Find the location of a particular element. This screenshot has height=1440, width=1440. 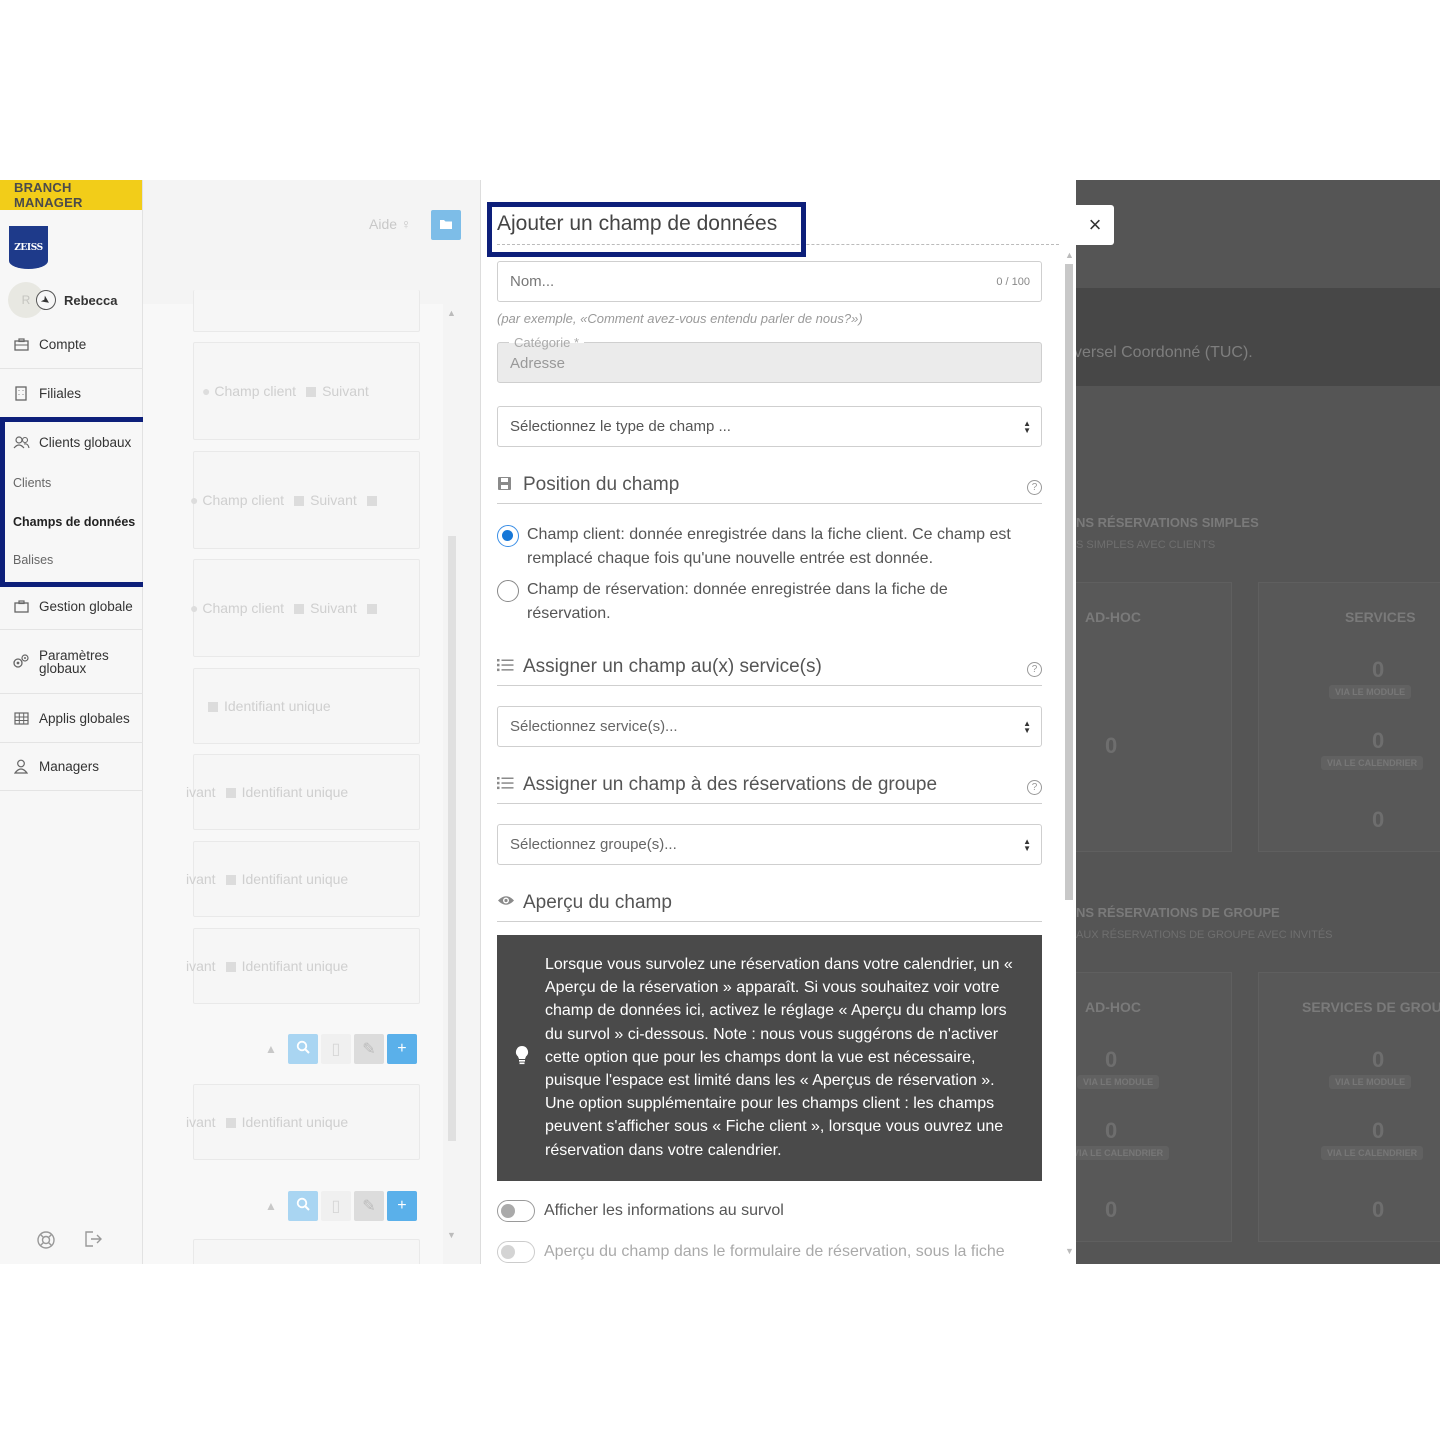

help-link: Aide ♀ is located at coordinates (390, 224).